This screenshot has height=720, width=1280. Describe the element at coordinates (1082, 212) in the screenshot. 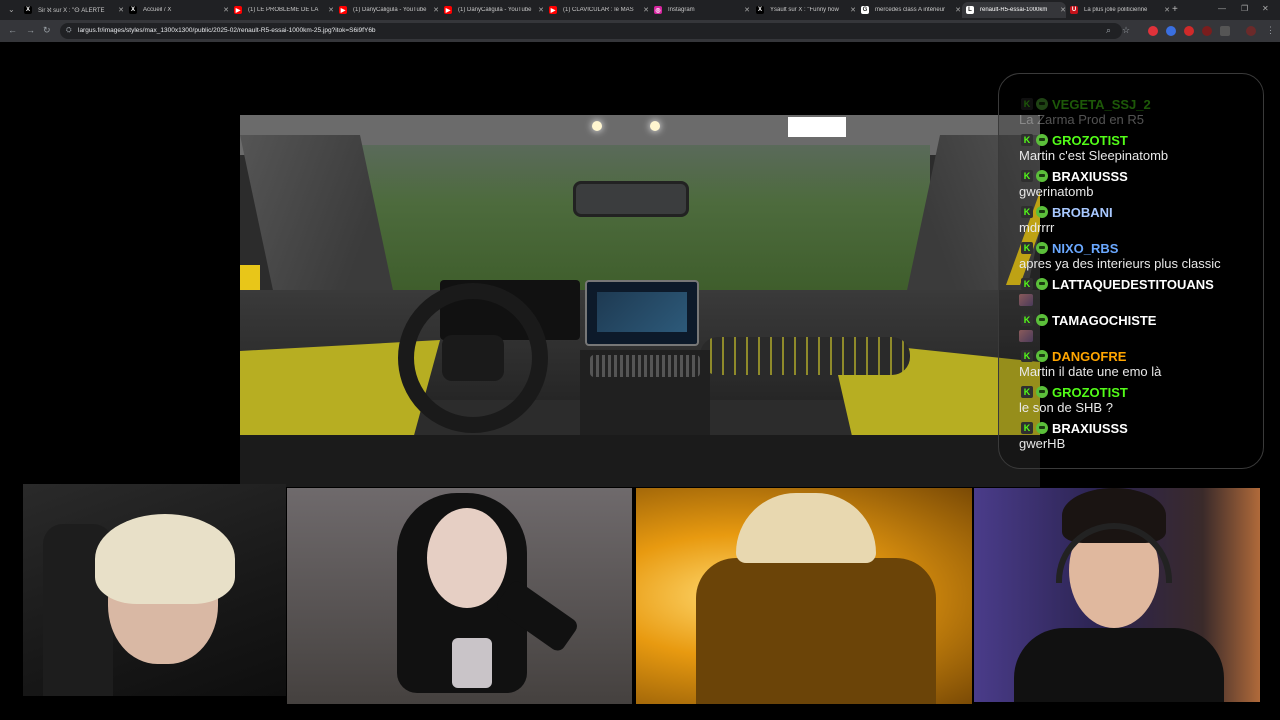

I see `chat-username: BROBANI` at that location.